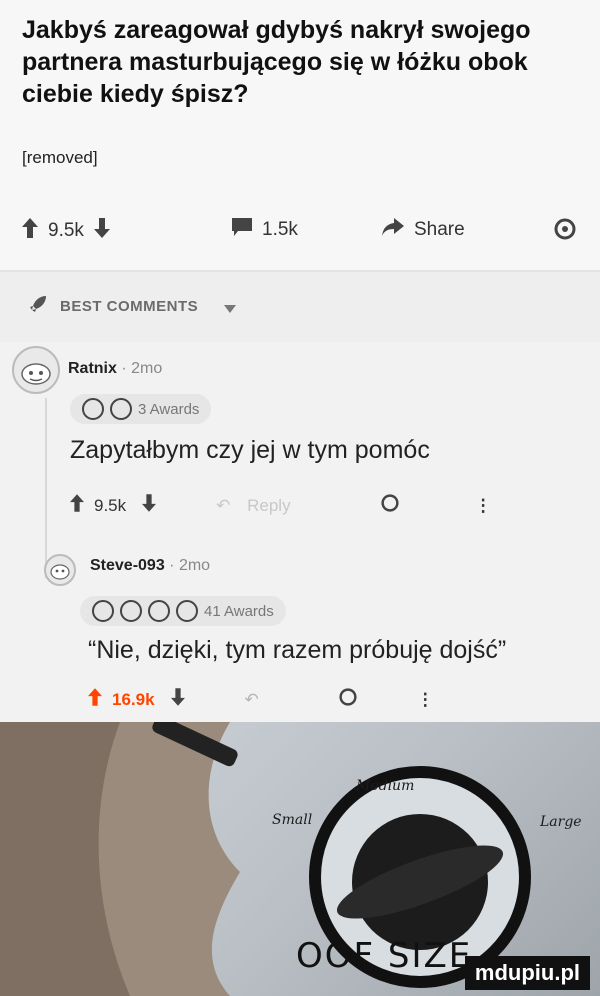  Describe the element at coordinates (269, 505) in the screenshot. I see `reply-label: Reply` at that location.